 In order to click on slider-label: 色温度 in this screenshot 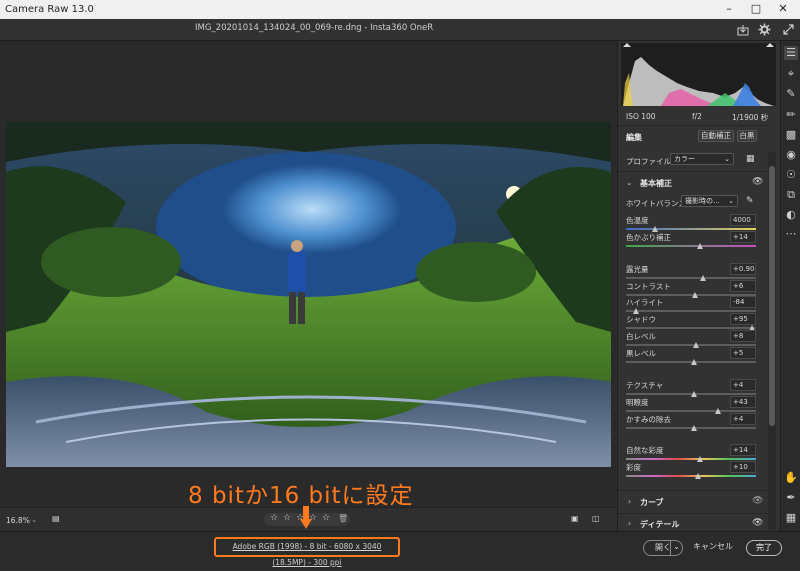, I will do `click(637, 220)`.